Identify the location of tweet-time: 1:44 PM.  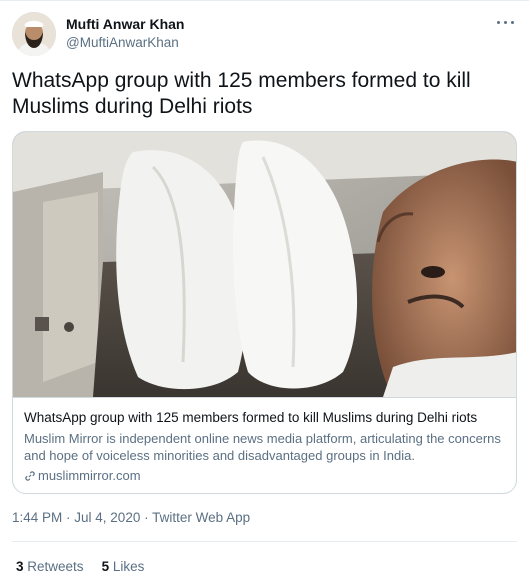
(37, 517).